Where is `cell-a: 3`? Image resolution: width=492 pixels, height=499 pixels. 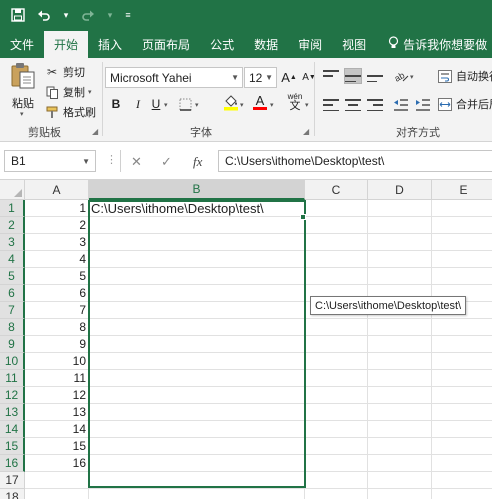 cell-a: 3 is located at coordinates (57, 242).